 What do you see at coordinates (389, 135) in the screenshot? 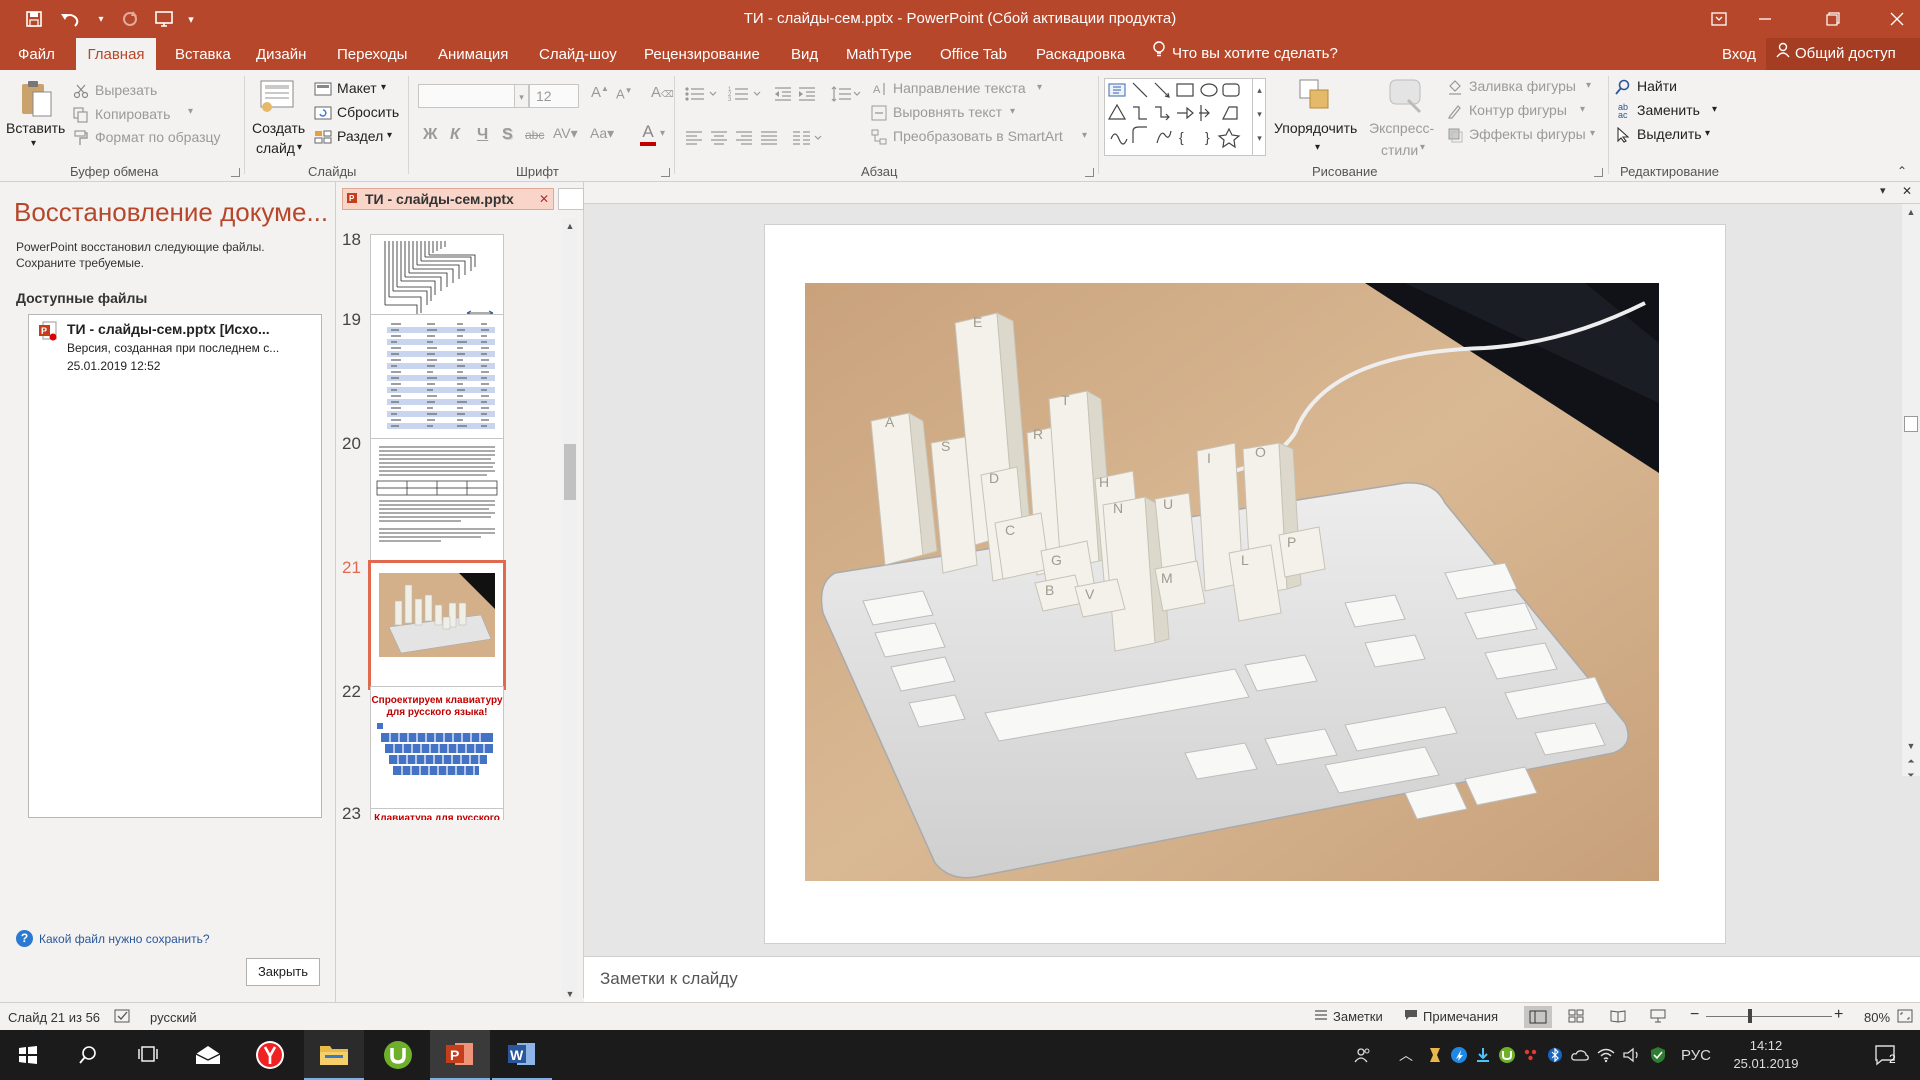
I see `section-dropdown-icon: ▾` at bounding box center [389, 135].